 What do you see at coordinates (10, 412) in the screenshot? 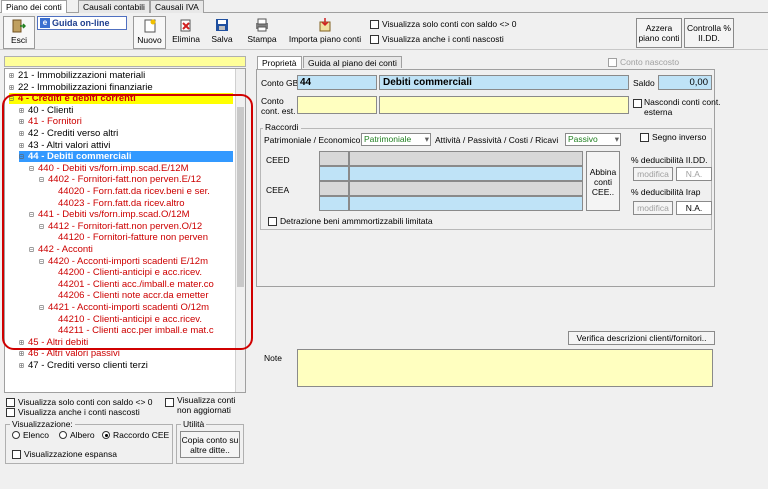
I see `bl-nascosti-checkbox` at bounding box center [10, 412].